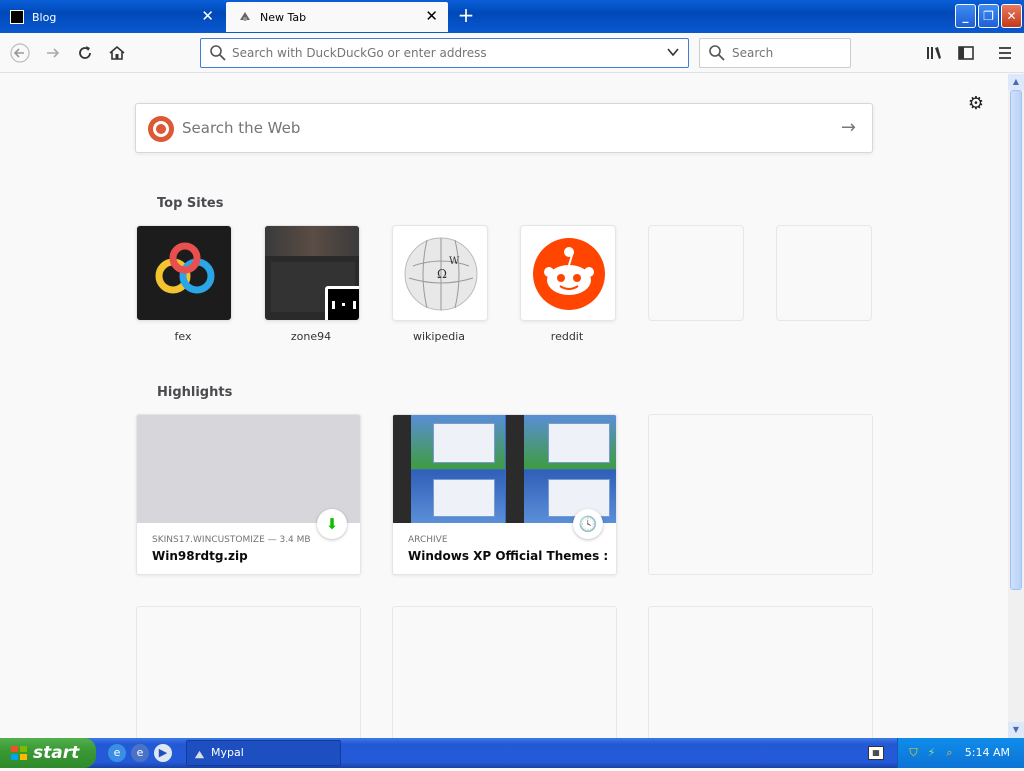 The height and width of the screenshot is (771, 1024). I want to click on url-input, so click(442, 53).